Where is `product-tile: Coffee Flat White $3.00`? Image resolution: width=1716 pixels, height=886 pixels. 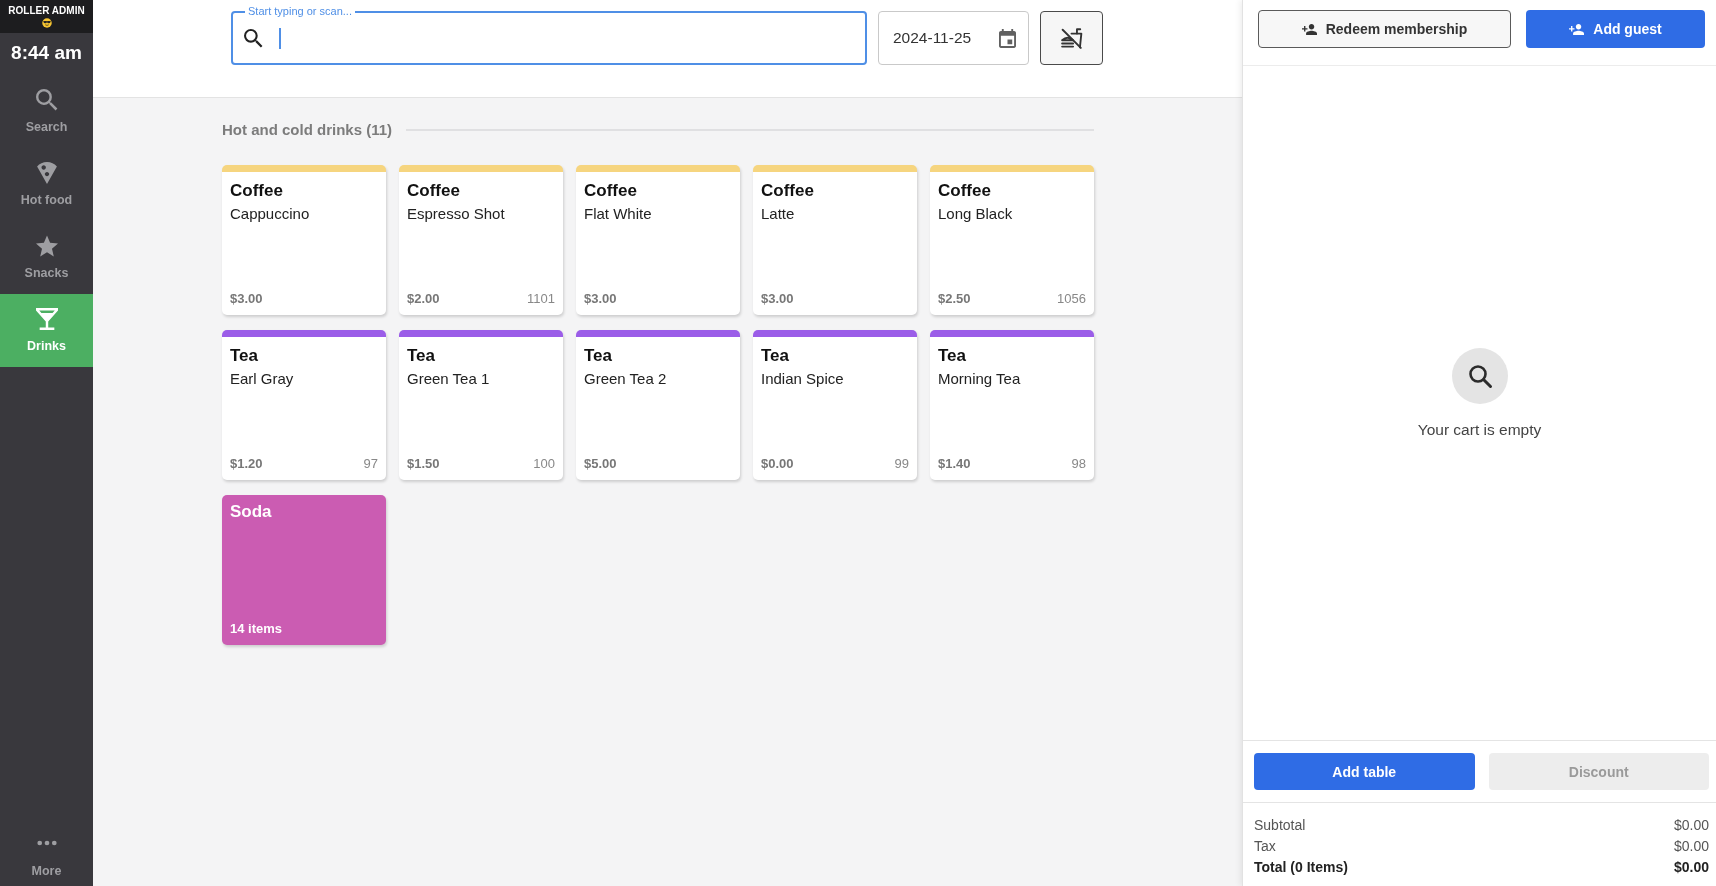
product-tile: Coffee Flat White $3.00 is located at coordinates (658, 240).